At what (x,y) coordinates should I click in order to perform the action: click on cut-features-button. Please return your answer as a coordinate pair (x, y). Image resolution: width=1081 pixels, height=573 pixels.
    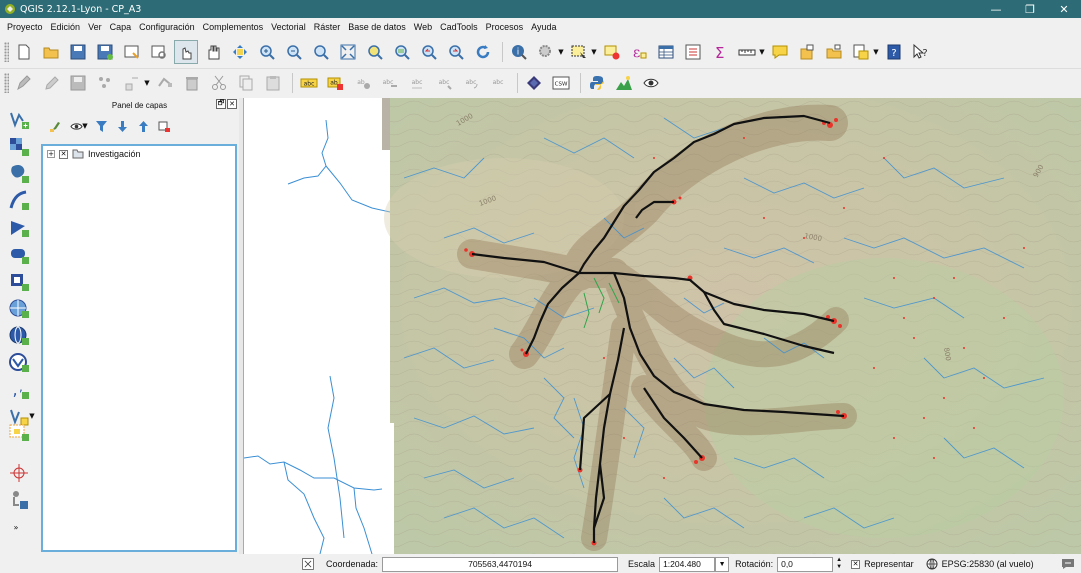
    Looking at the image, I should click on (219, 83).